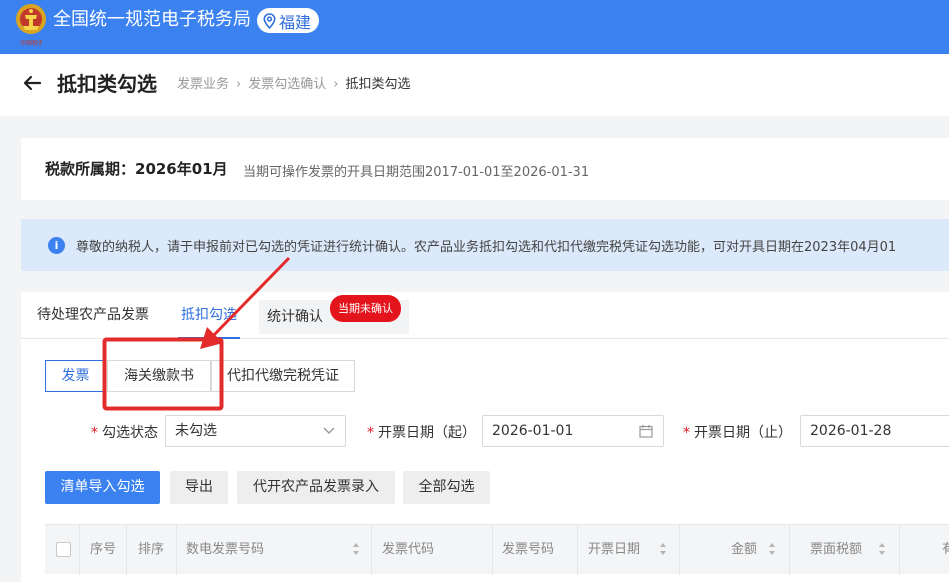 This screenshot has width=949, height=582. What do you see at coordinates (199, 487) in the screenshot?
I see `export-button: 导出` at bounding box center [199, 487].